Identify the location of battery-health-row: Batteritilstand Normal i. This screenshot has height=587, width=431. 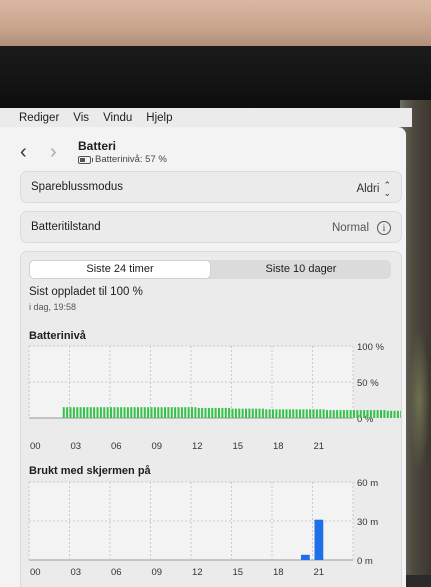
(211, 227).